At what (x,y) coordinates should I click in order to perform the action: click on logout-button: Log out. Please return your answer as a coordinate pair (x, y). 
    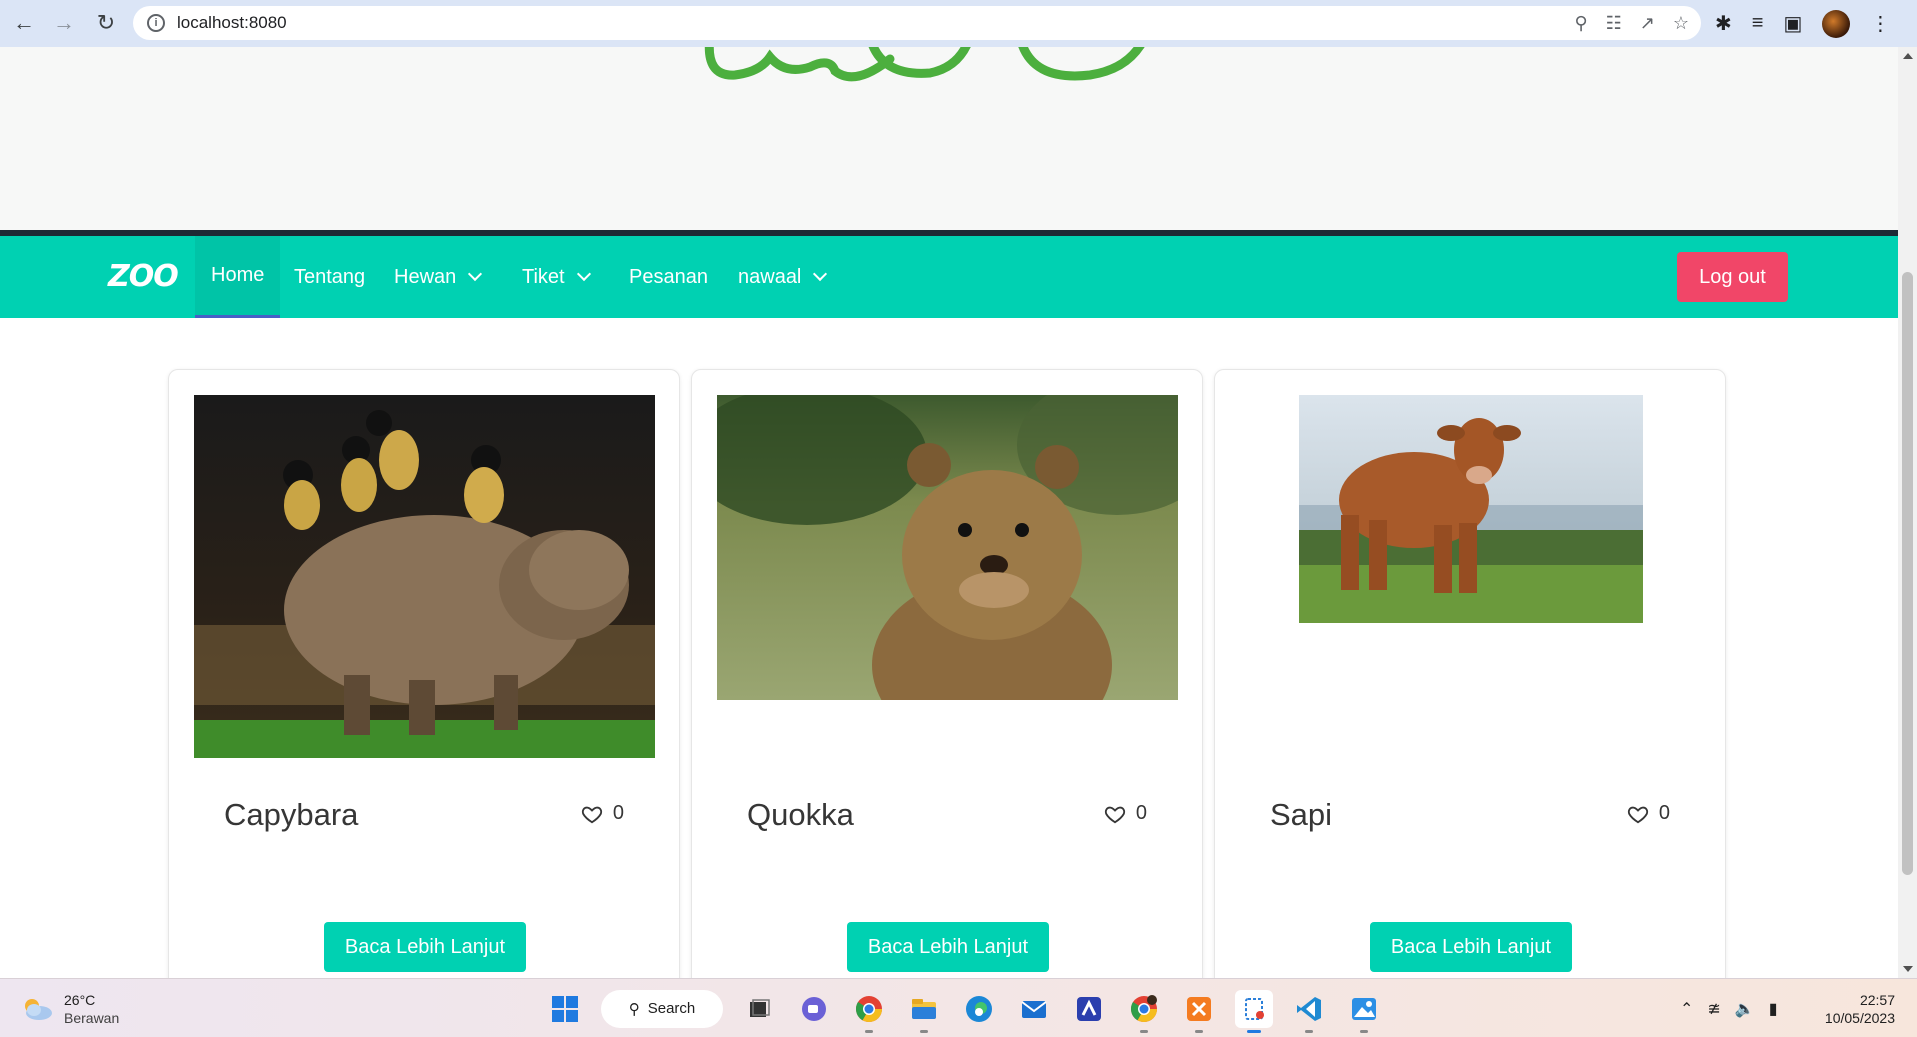
    Looking at the image, I should click on (1732, 277).